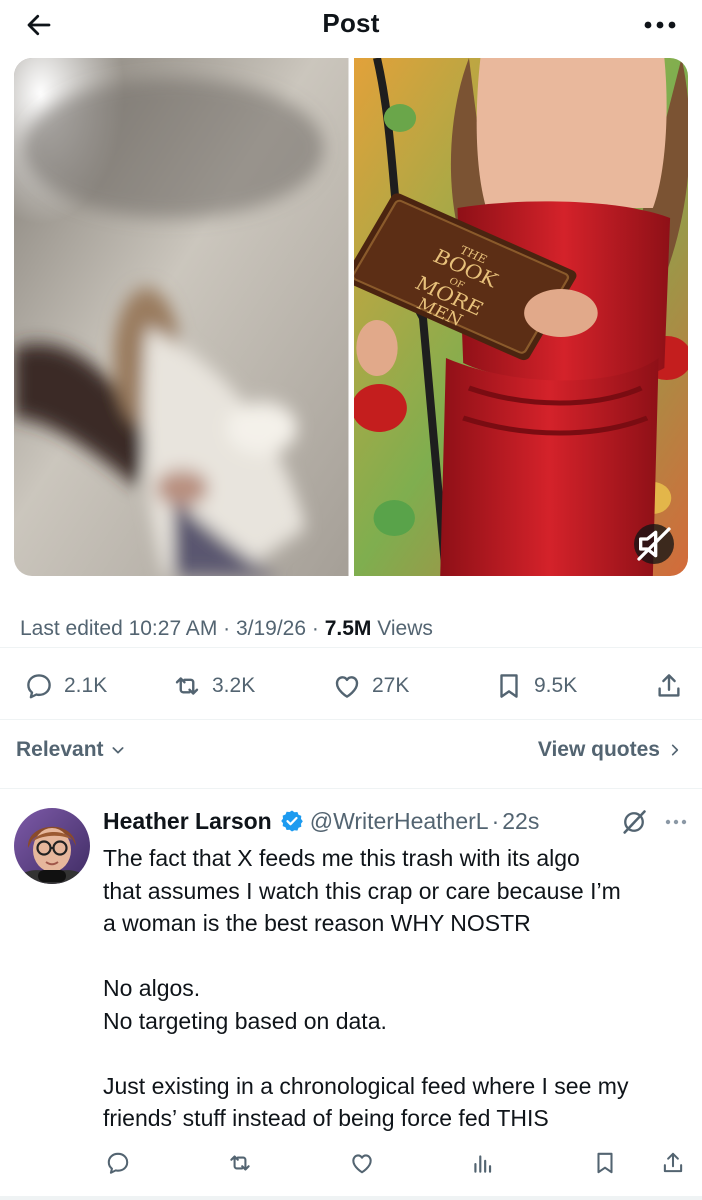 The width and height of the screenshot is (702, 1200). I want to click on view-quotes-link: View quotes, so click(610, 750).